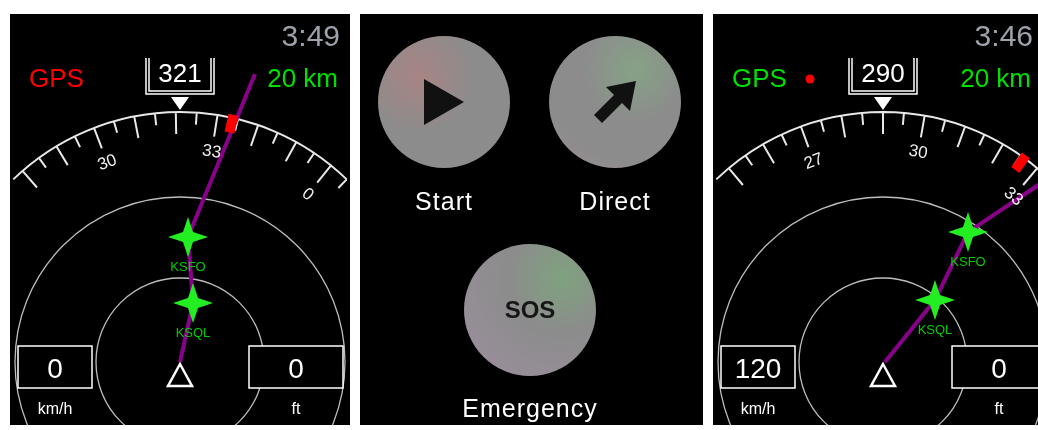  Describe the element at coordinates (615, 102) in the screenshot. I see `arrow-icon` at that location.